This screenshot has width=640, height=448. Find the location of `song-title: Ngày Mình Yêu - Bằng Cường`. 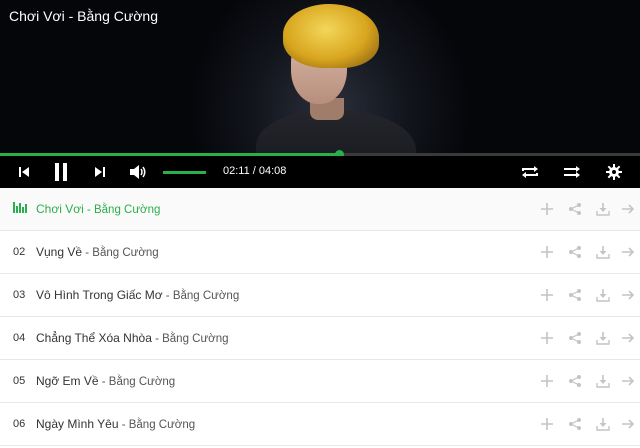

song-title: Ngày Mình Yêu - Bằng Cường is located at coordinates (115, 424).